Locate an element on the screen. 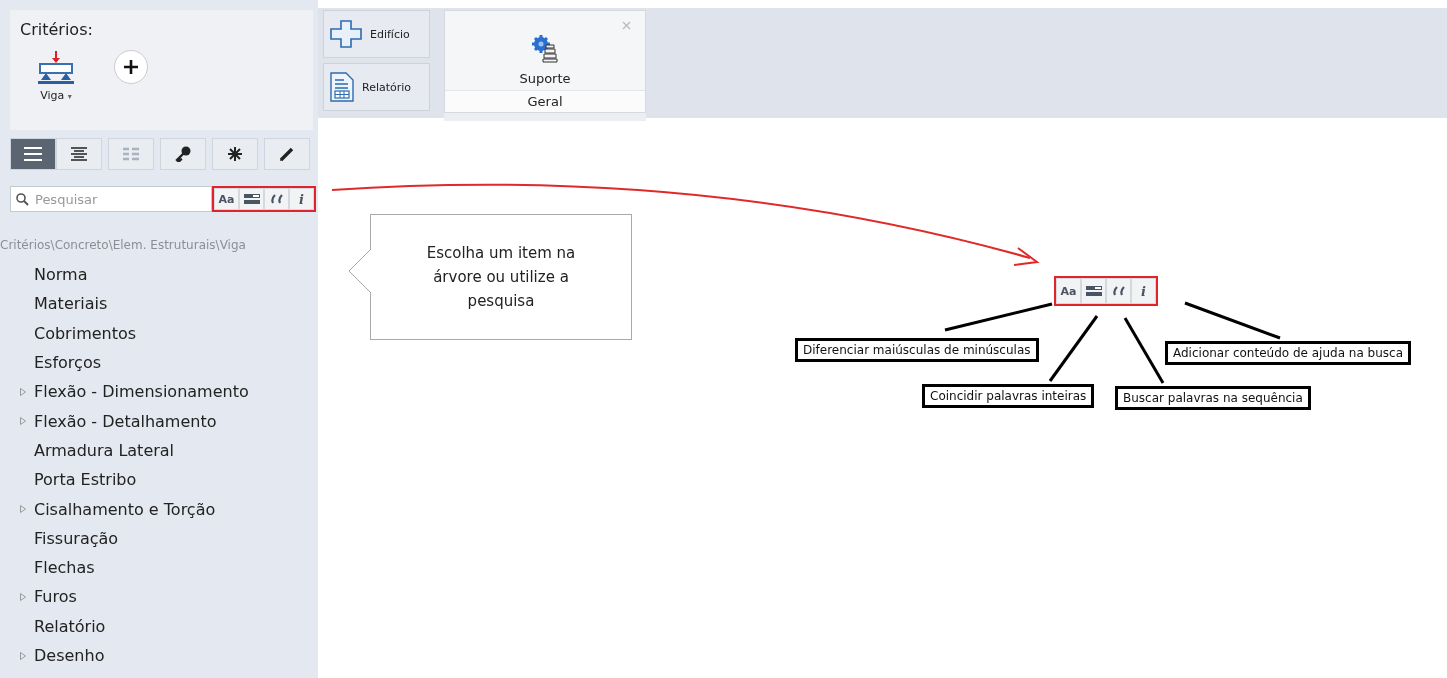 The height and width of the screenshot is (678, 1447). add-button is located at coordinates (131, 66).